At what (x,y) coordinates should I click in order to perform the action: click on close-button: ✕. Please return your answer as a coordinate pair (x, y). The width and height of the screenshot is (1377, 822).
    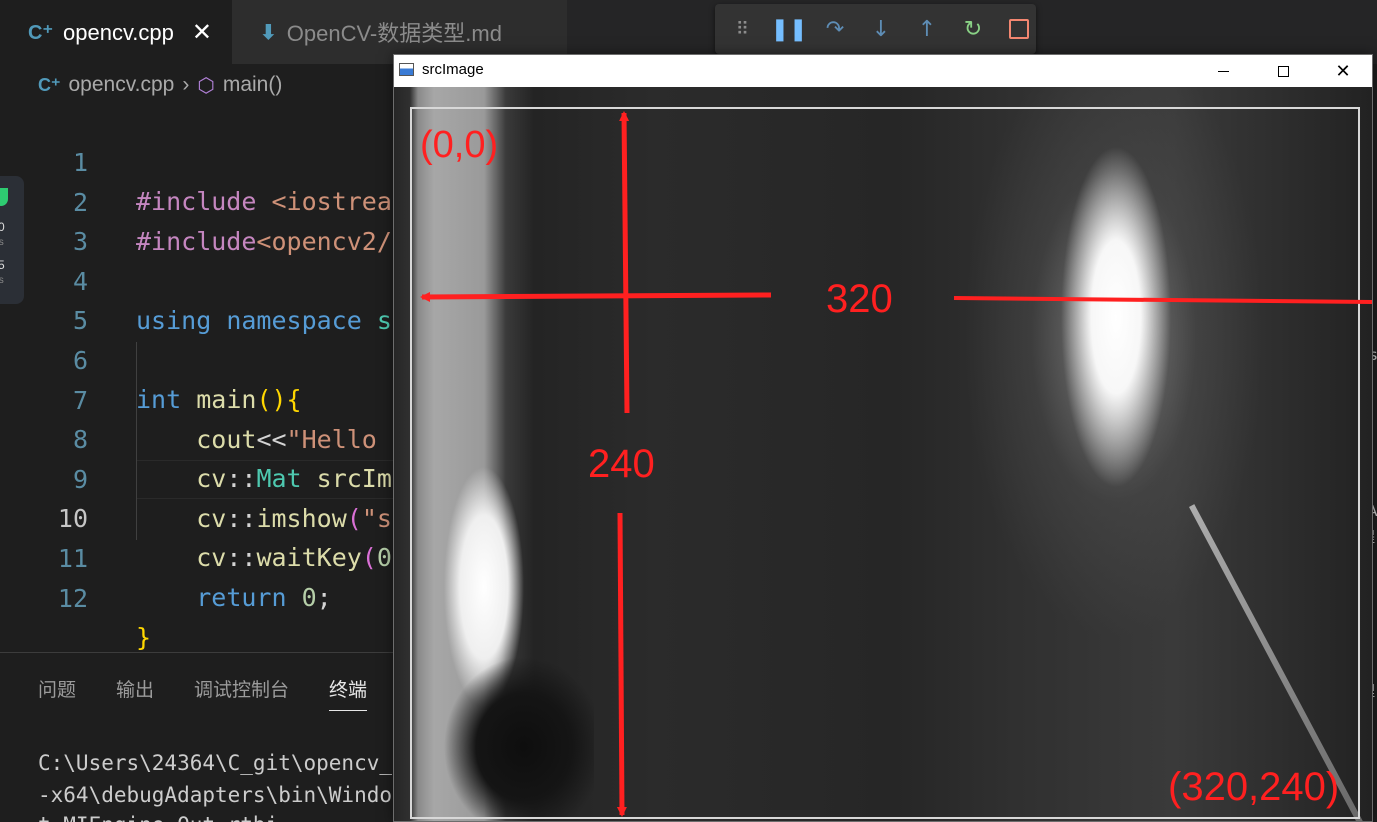
    Looking at the image, I should click on (1343, 71).